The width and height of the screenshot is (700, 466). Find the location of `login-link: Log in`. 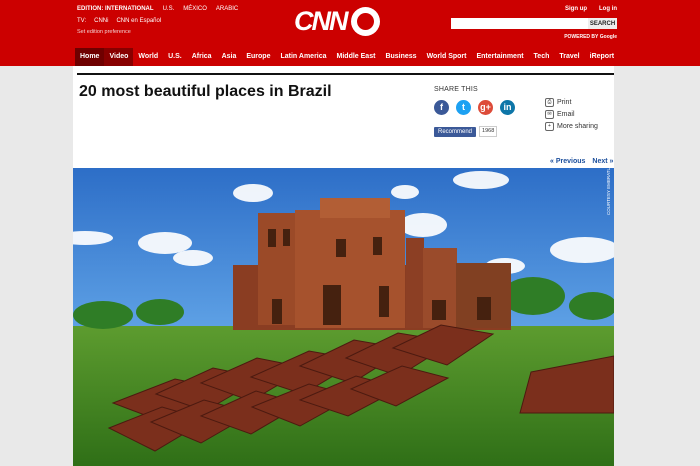

login-link: Log in is located at coordinates (608, 9).